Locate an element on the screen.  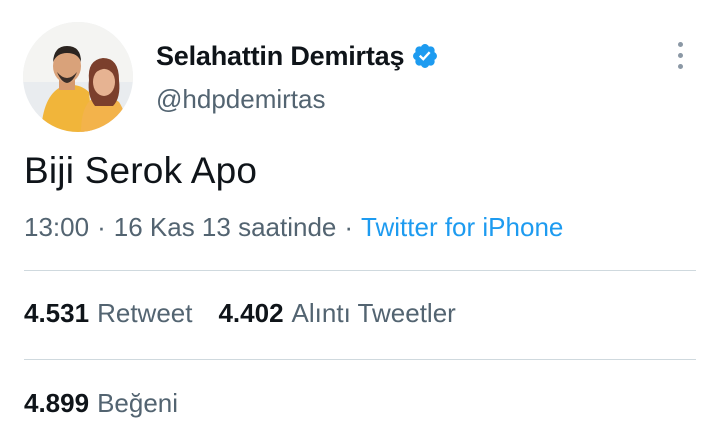
tweet-text: Biji Serok Apo is located at coordinates (141, 170).